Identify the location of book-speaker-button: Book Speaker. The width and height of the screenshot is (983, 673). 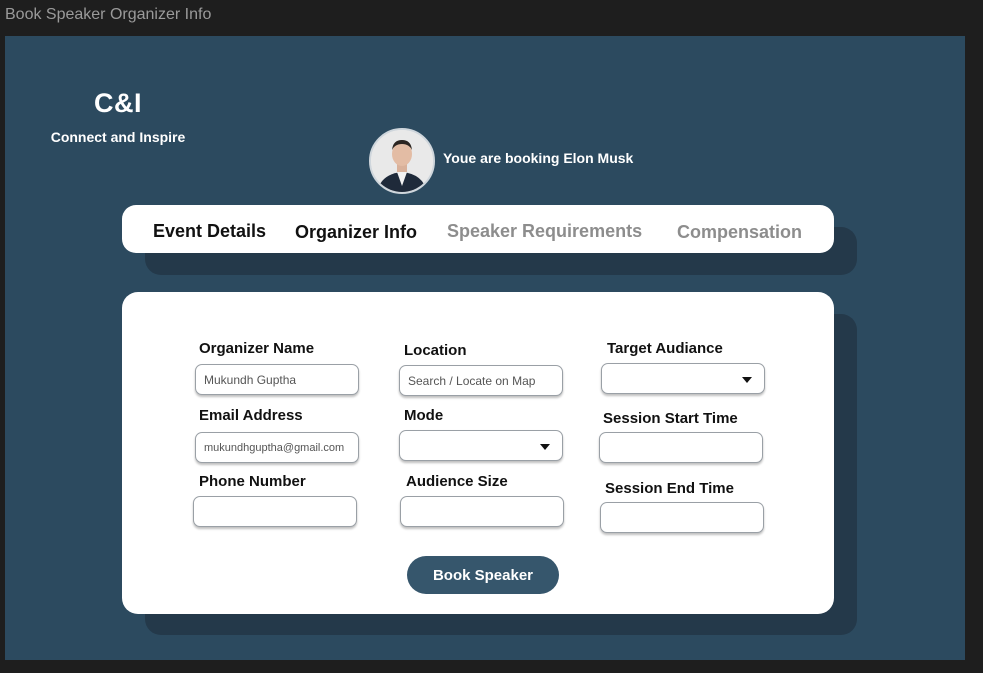
(483, 575).